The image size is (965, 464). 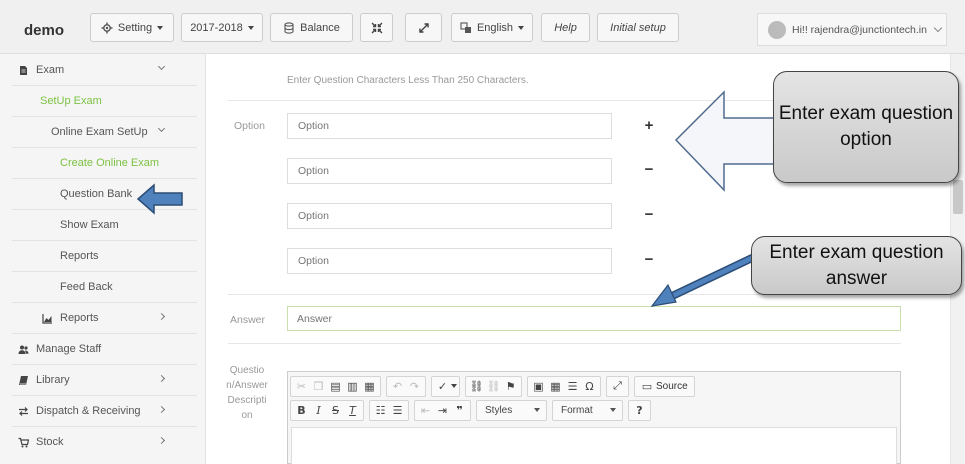 I want to click on special-char-icon: Ω, so click(x=589, y=386).